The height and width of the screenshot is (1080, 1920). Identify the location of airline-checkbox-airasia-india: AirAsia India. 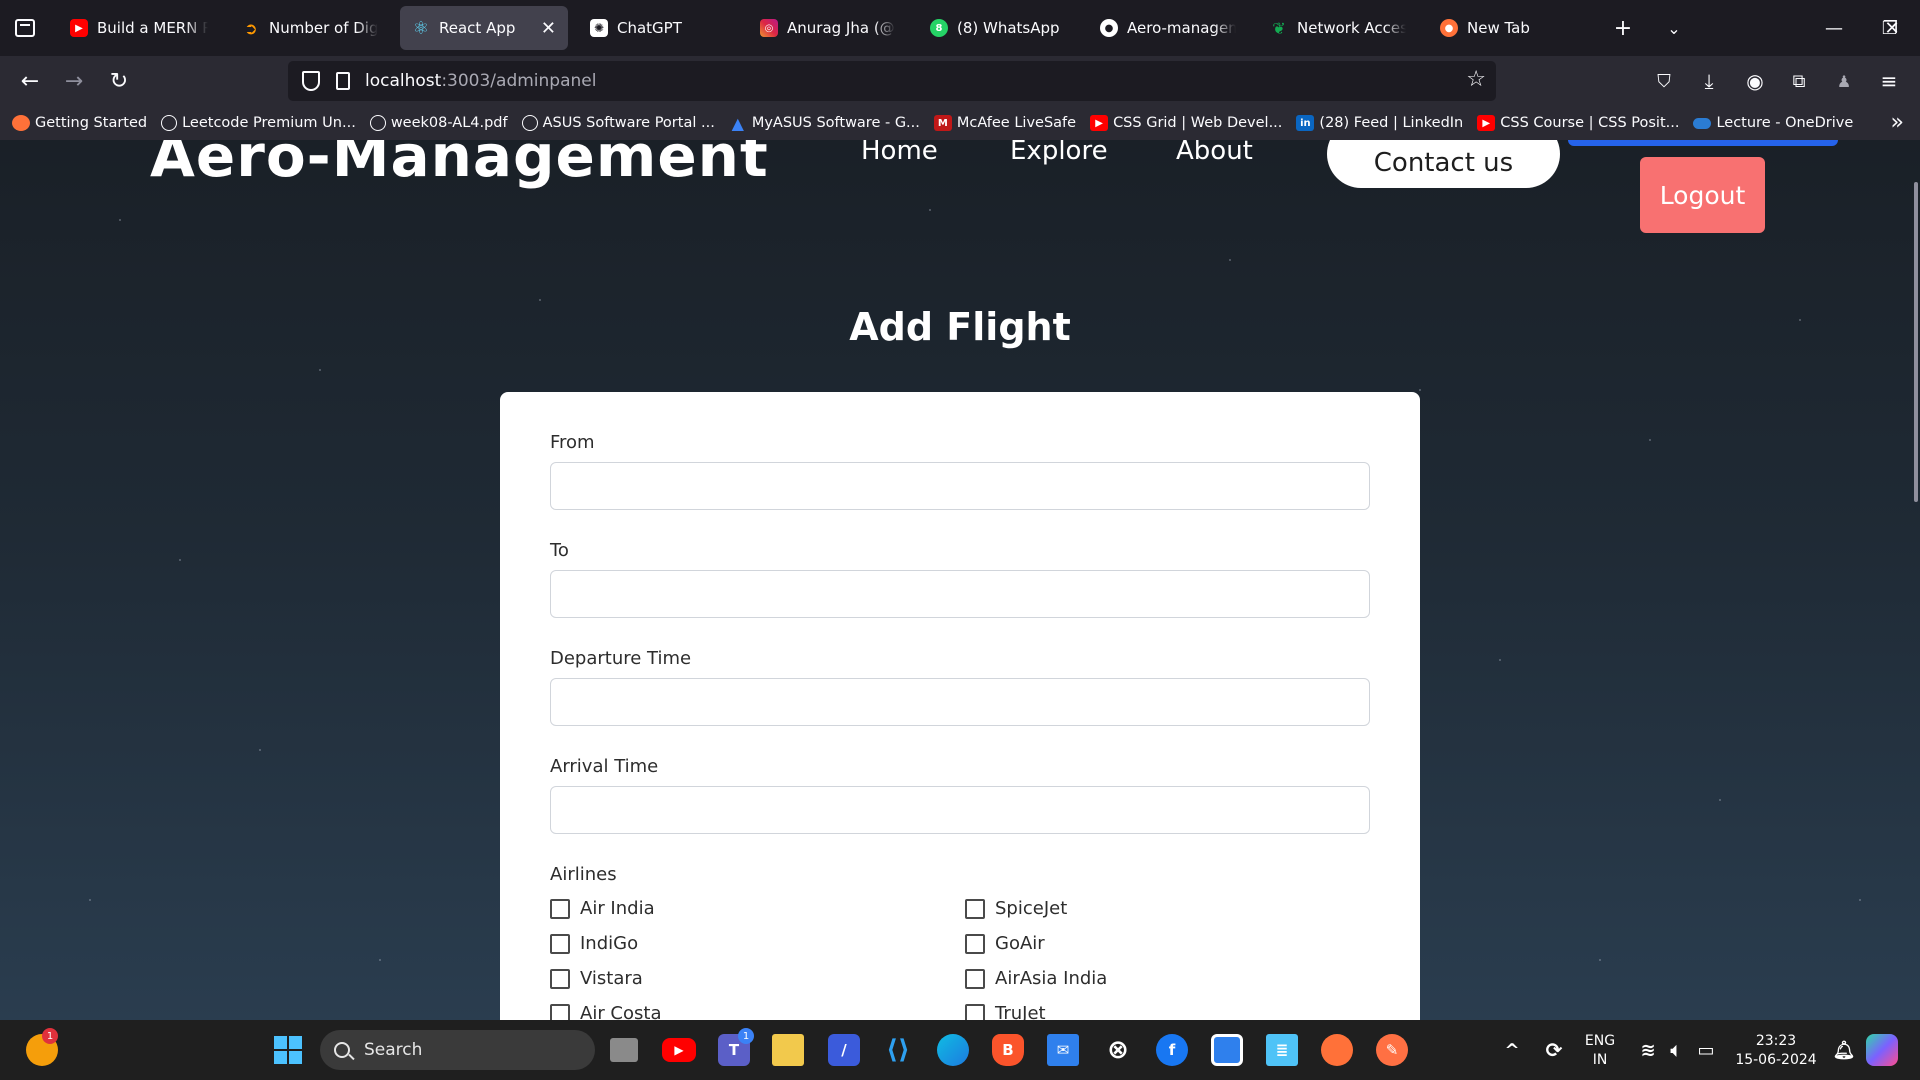
(1036, 978).